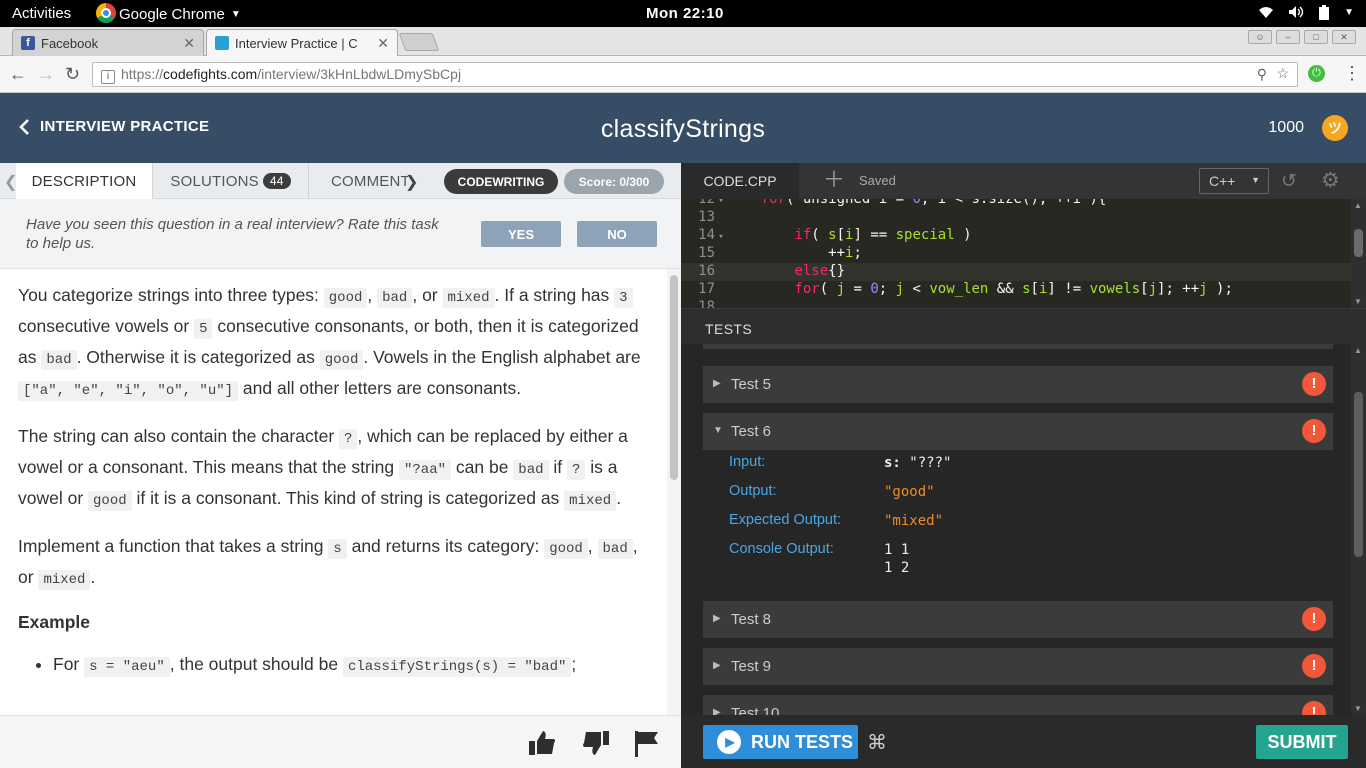 Image resolution: width=1366 pixels, height=768 pixels. I want to click on caret-down-icon: ▼, so click(718, 430).